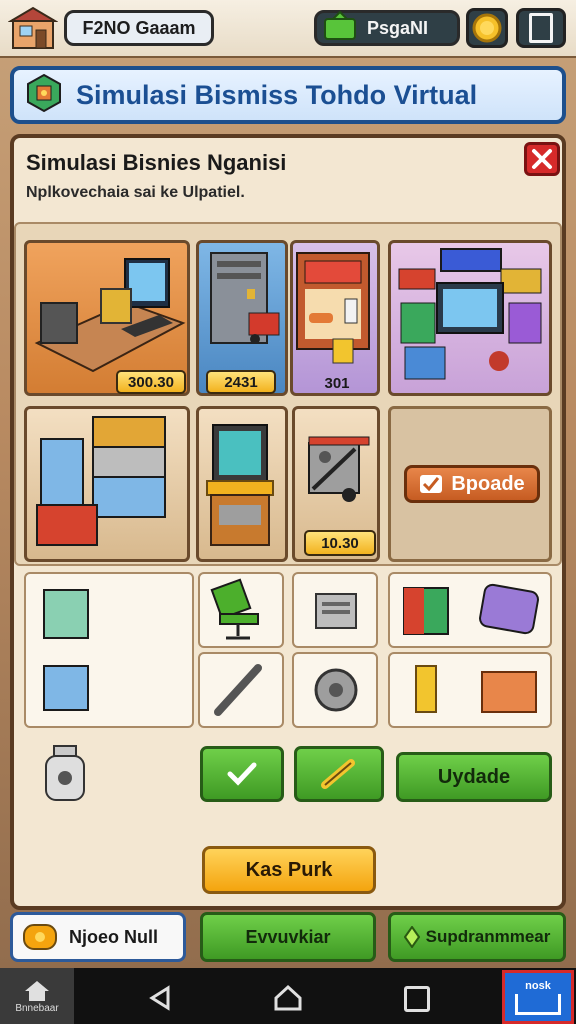 This screenshot has width=576, height=1024. Describe the element at coordinates (234, 609) in the screenshot. I see `office-chair-icon` at that location.